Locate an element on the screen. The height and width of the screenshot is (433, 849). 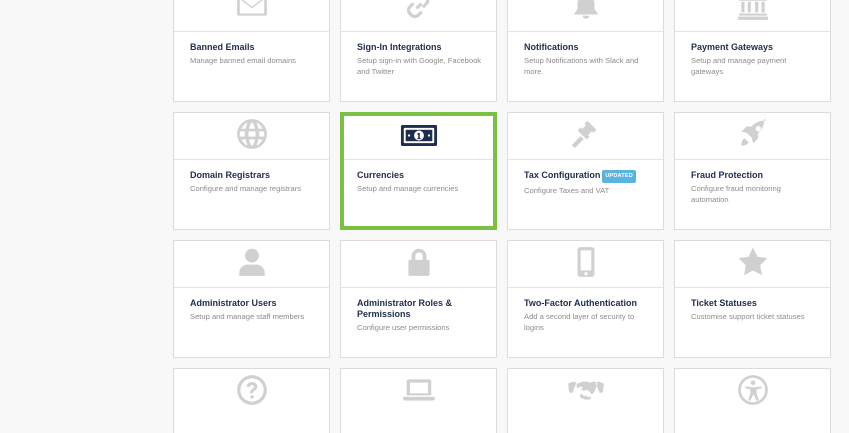
laptop-icon is located at coordinates (419, 392).